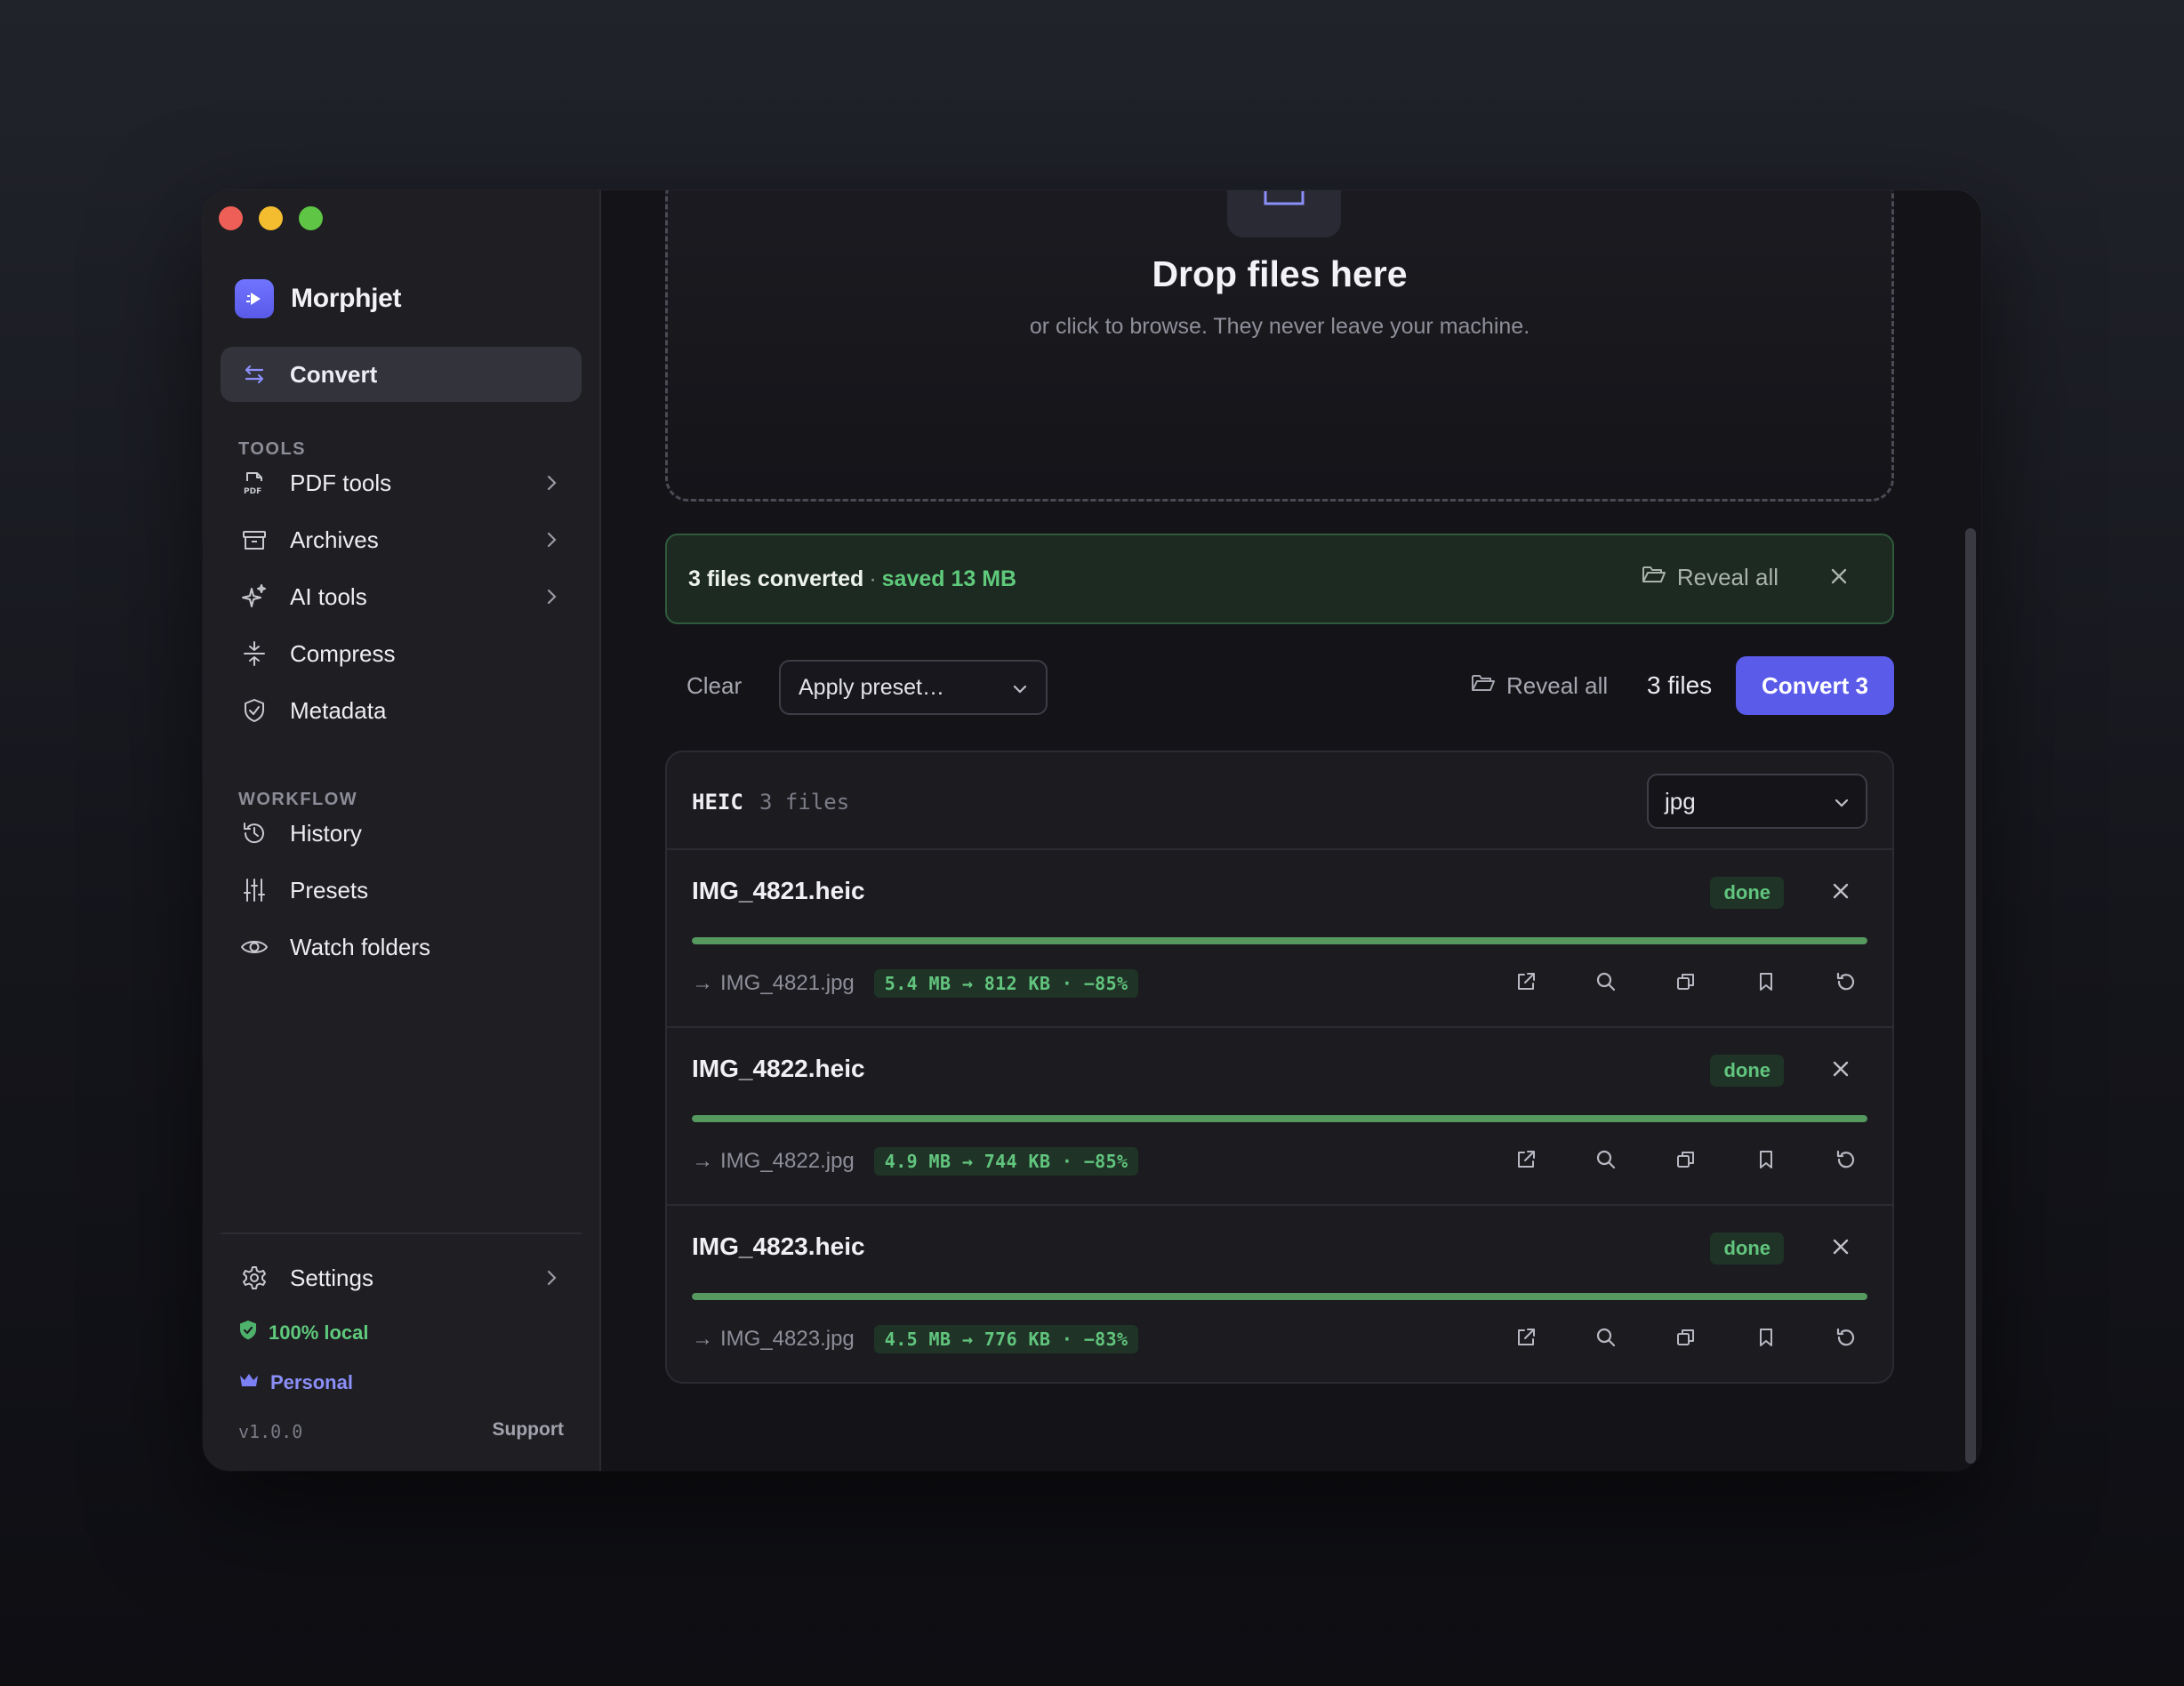 This screenshot has width=2184, height=1686. What do you see at coordinates (326, 833) in the screenshot?
I see `sidebar-item-label: History` at bounding box center [326, 833].